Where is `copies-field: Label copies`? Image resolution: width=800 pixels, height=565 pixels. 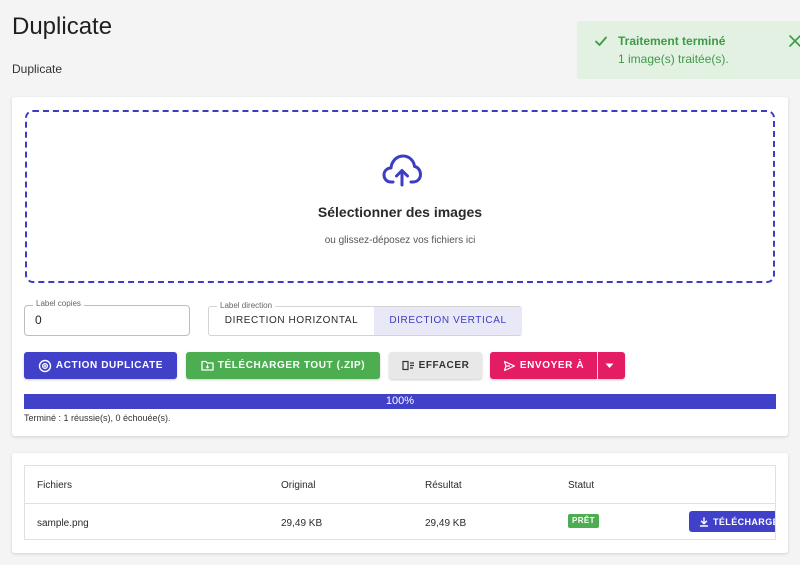 copies-field: Label copies is located at coordinates (107, 317).